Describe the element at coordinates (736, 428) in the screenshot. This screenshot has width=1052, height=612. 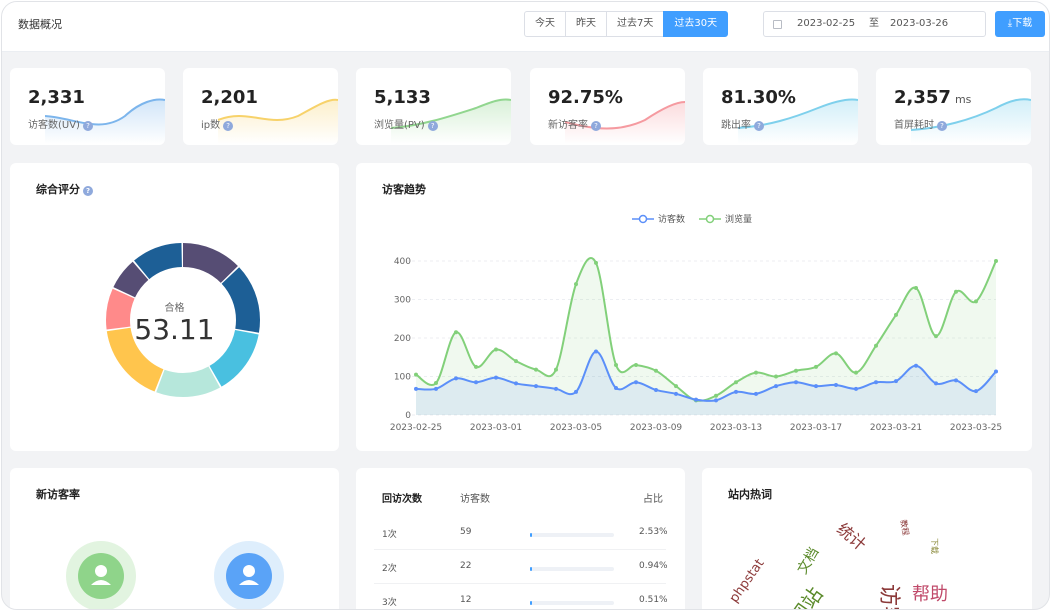
I see `x-tick-label: 2023-03-13` at that location.